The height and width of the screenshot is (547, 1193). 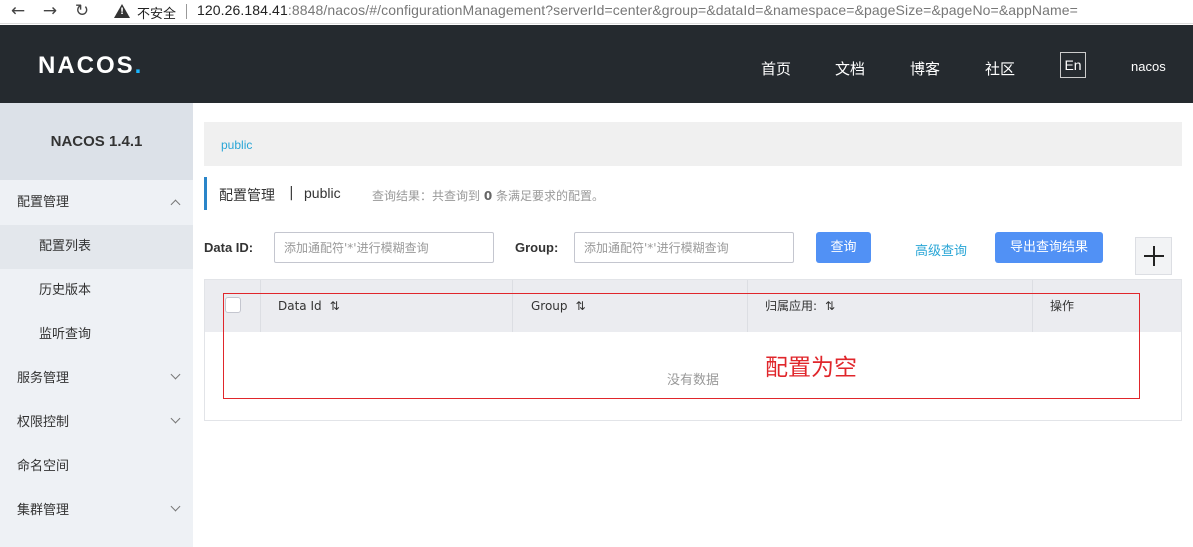 What do you see at coordinates (65, 334) in the screenshot?
I see `sidebar-item-label: 监听查询` at bounding box center [65, 334].